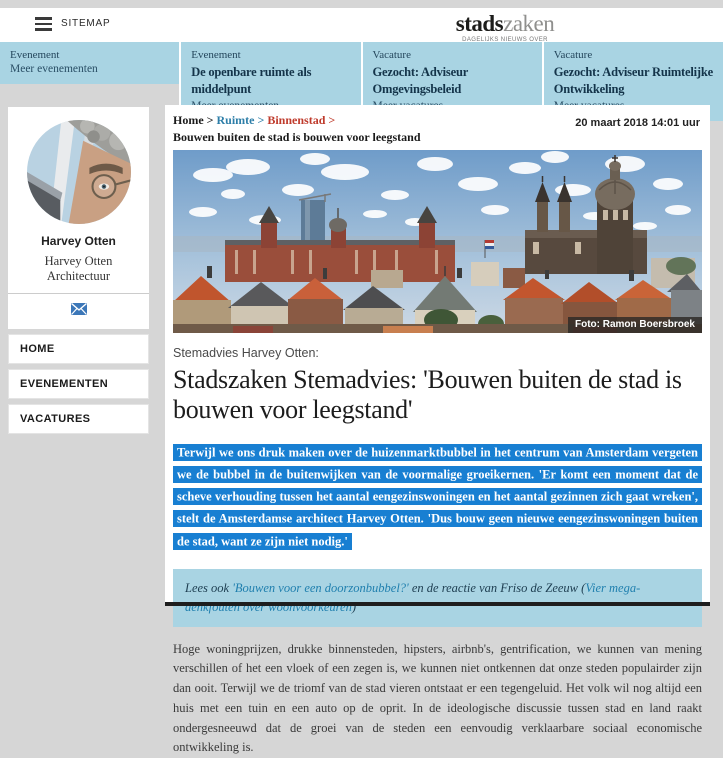  What do you see at coordinates (86, 24) in the screenshot?
I see `sitemap-label: SITEMAP` at bounding box center [86, 24].